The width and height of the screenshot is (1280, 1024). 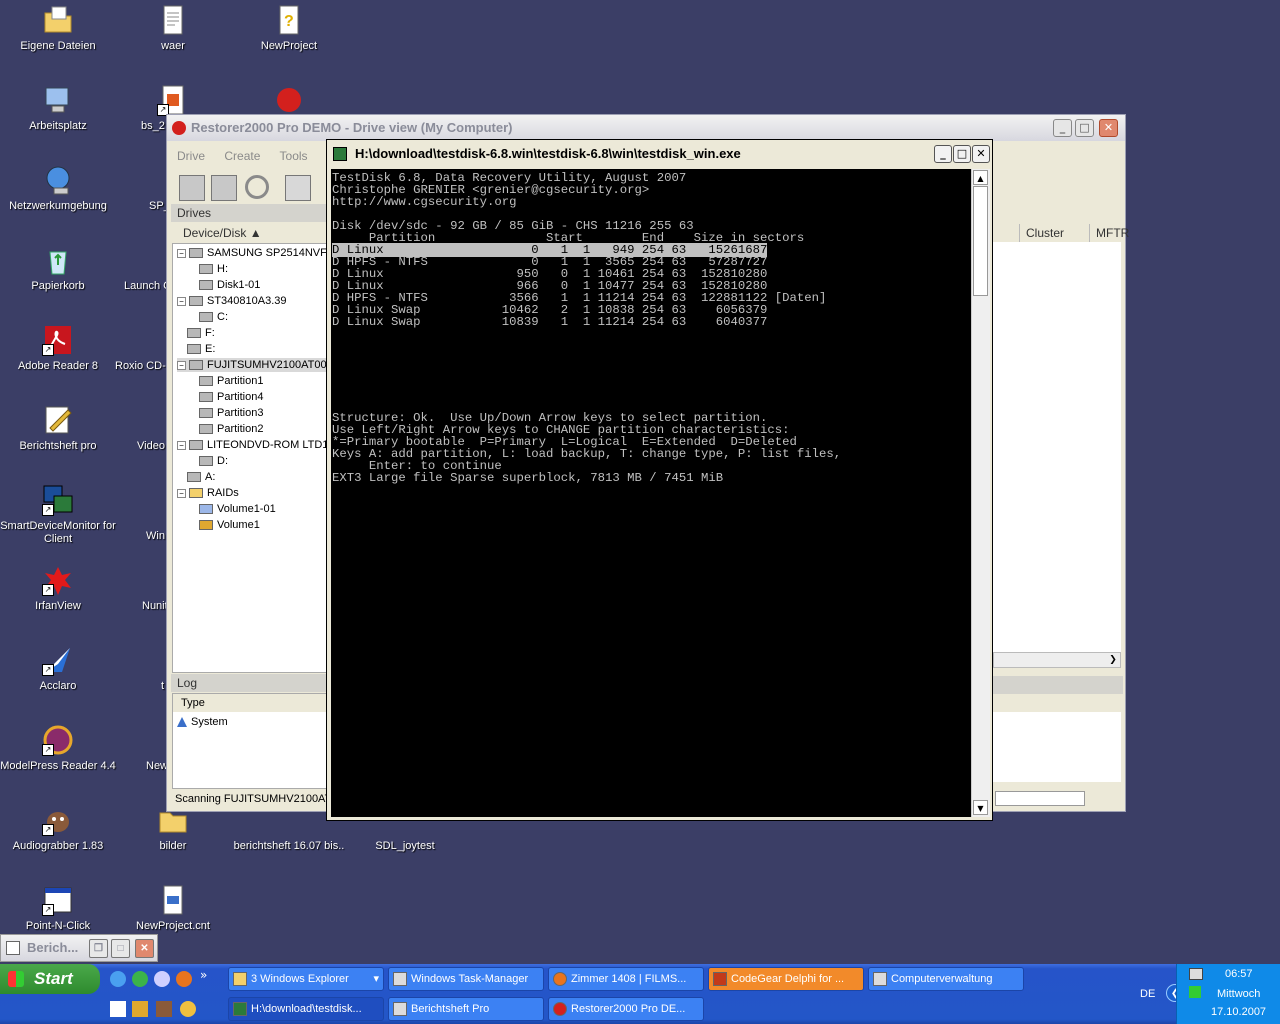 What do you see at coordinates (1239, 994) in the screenshot?
I see `clock-day: Mittwoch` at bounding box center [1239, 994].